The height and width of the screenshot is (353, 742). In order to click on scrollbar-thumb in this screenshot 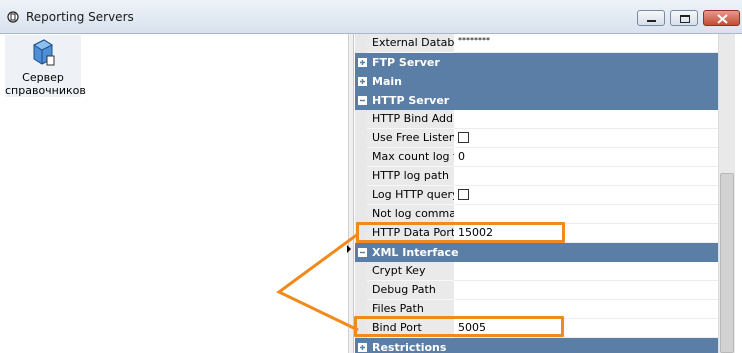, I will do `click(727, 263)`.